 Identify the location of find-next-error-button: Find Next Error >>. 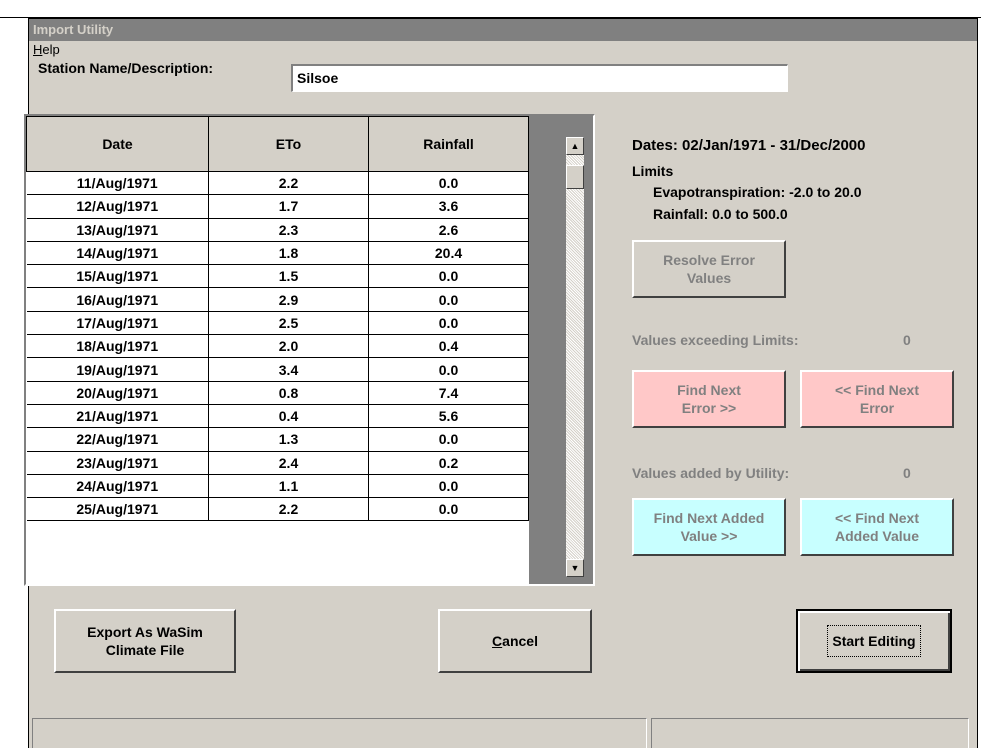
(709, 399).